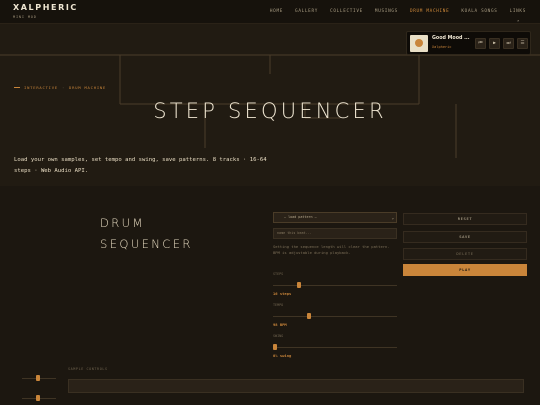  What do you see at coordinates (45, 7) in the screenshot?
I see `brand-logo: XALPHERIC` at bounding box center [45, 7].